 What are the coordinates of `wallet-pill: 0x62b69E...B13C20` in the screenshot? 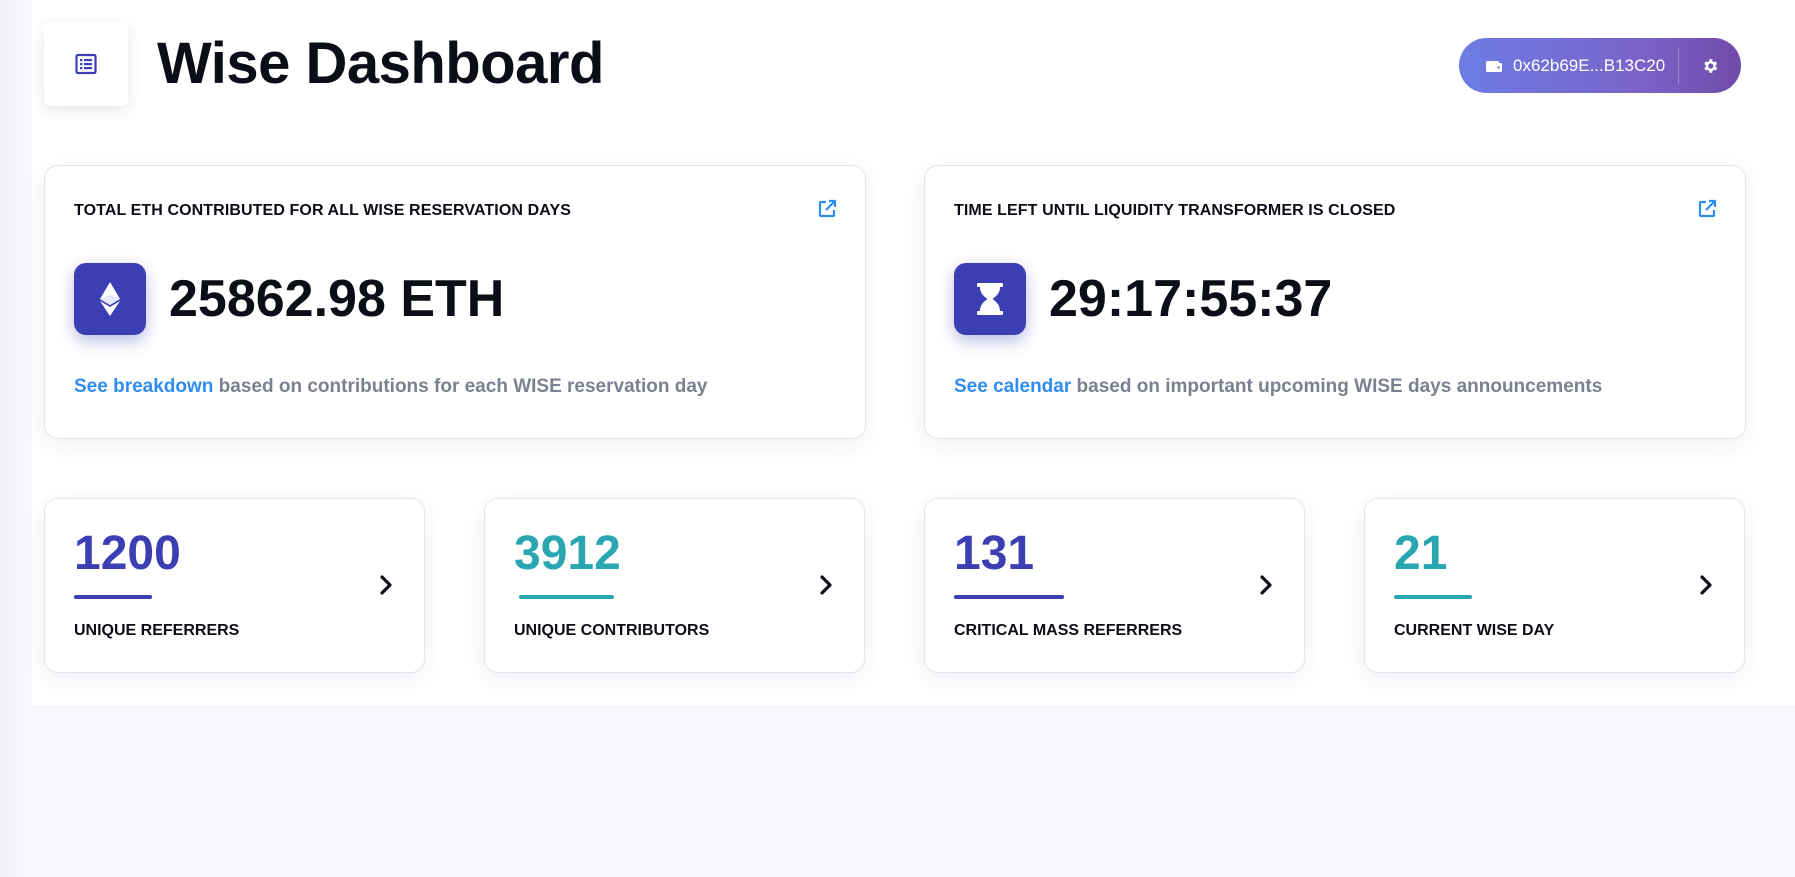 It's located at (1600, 65).